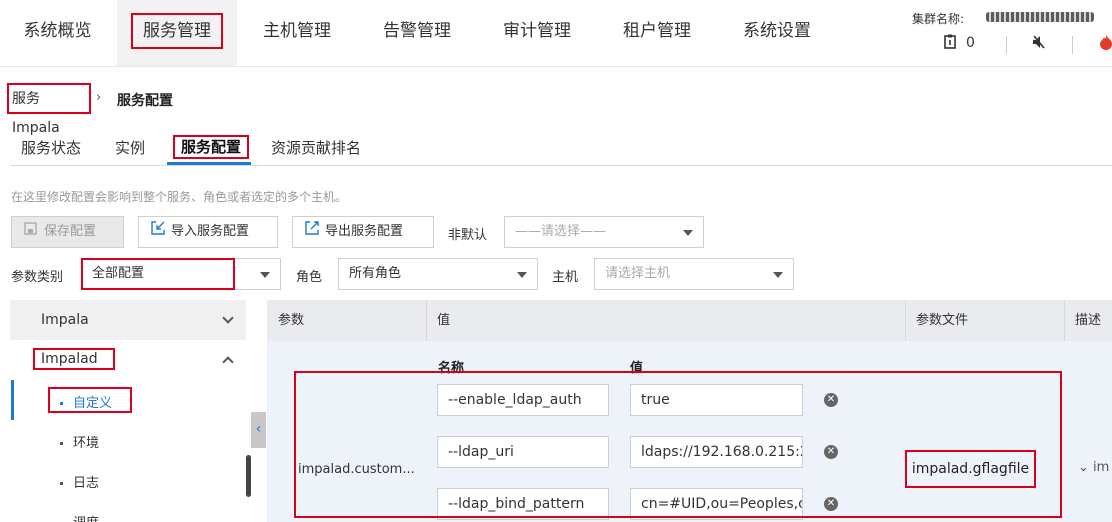  What do you see at coordinates (438, 274) in the screenshot?
I see `role-select: 所有角色` at bounding box center [438, 274].